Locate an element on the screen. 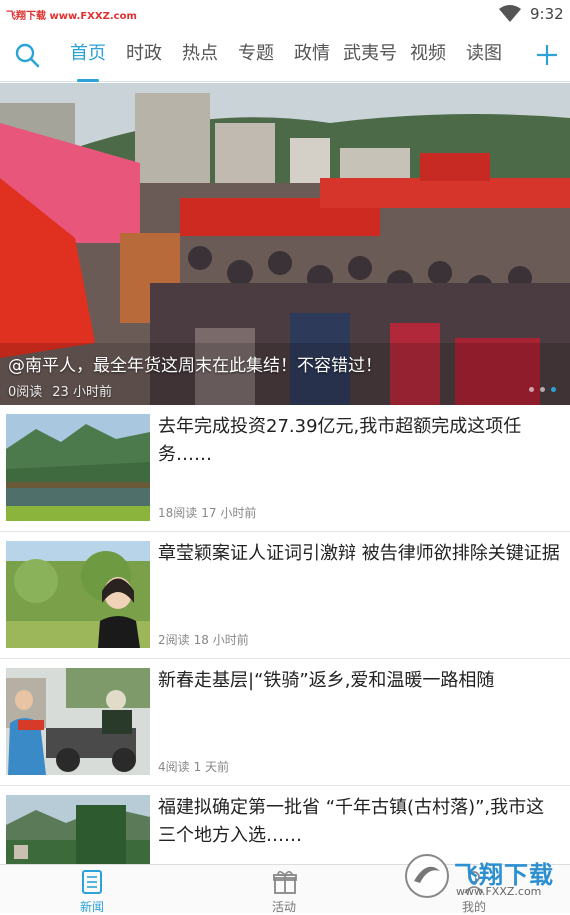  carousel-indicator is located at coordinates (542, 389).